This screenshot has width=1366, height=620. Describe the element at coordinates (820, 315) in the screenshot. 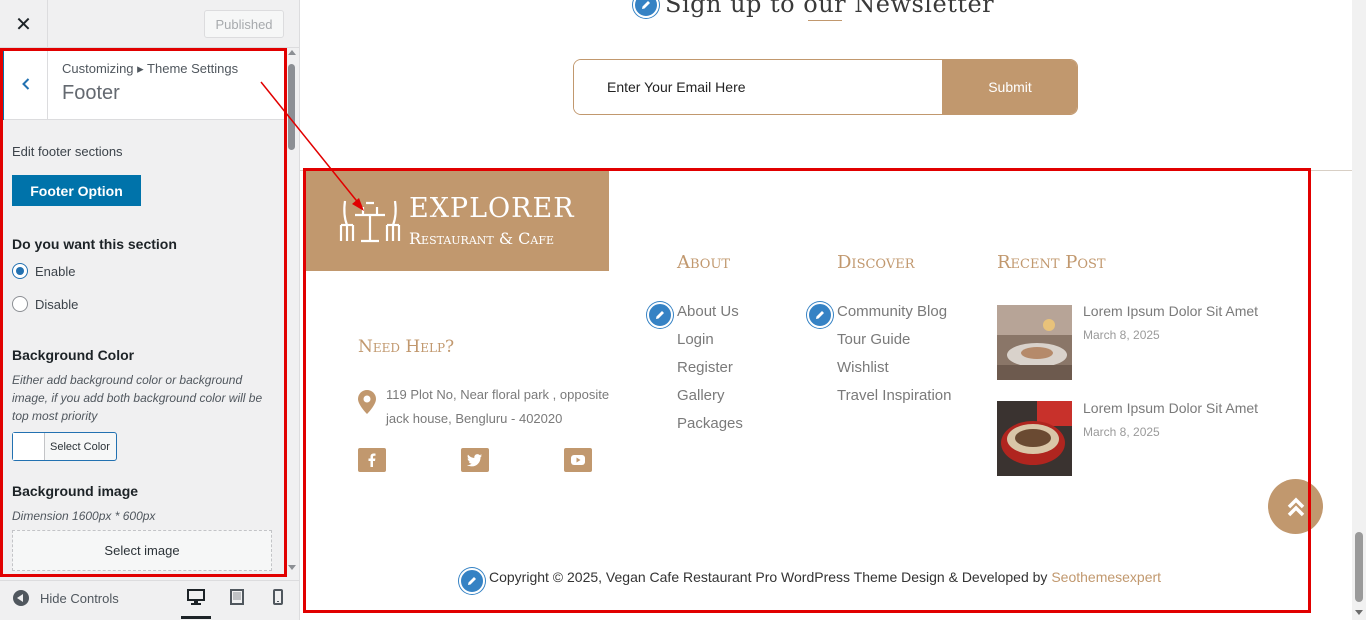

I see `edit-discover-pencil-icon` at that location.